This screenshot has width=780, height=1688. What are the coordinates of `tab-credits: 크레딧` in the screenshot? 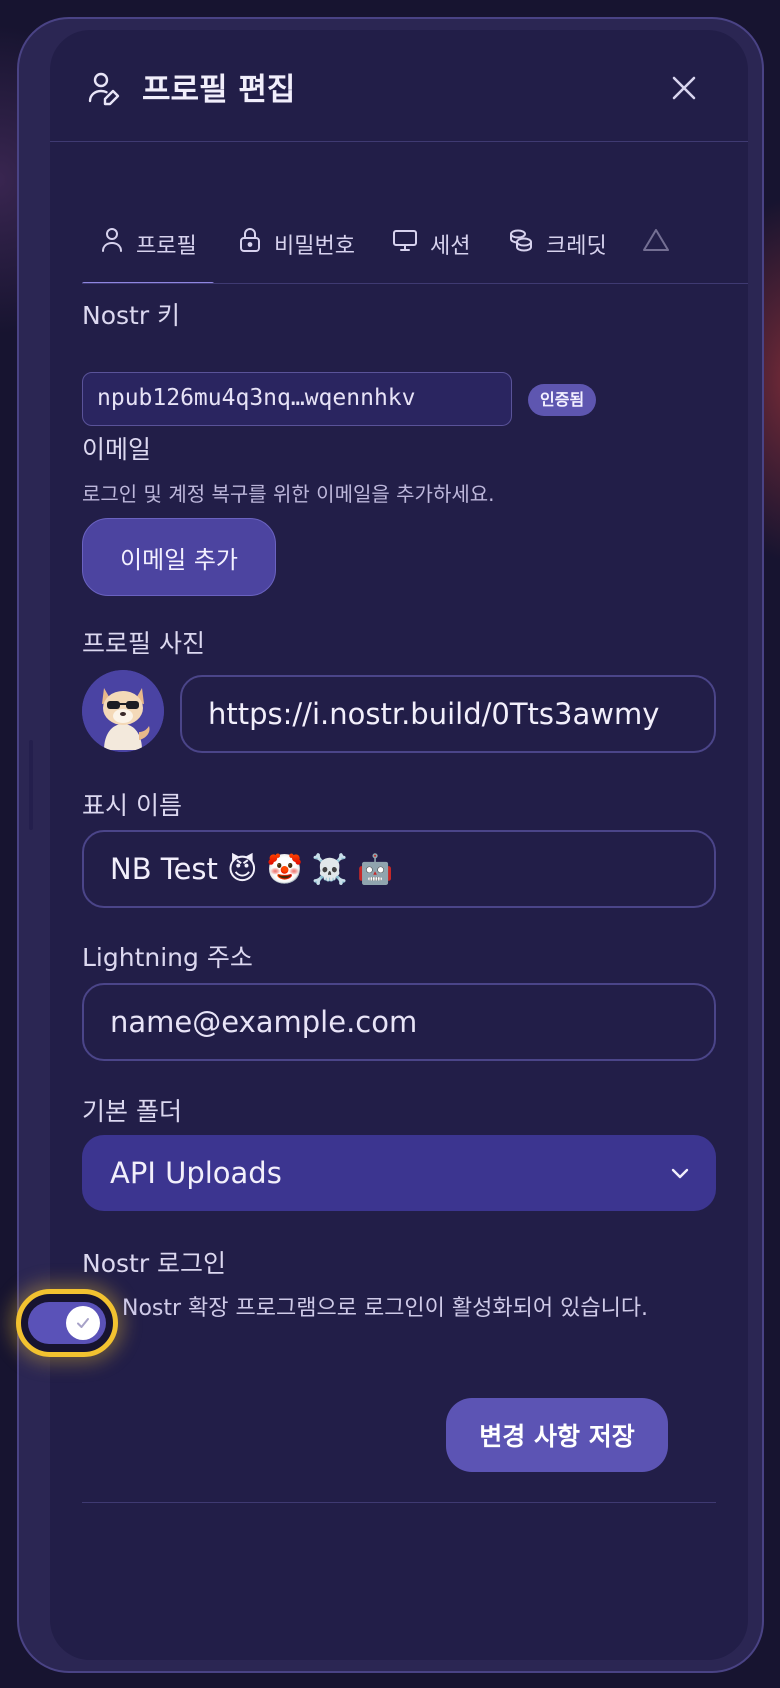 It's located at (557, 240).